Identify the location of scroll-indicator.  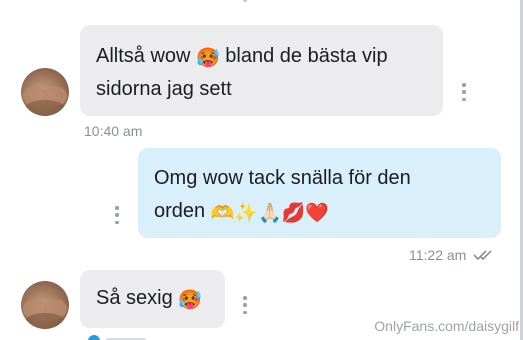
(245, 1).